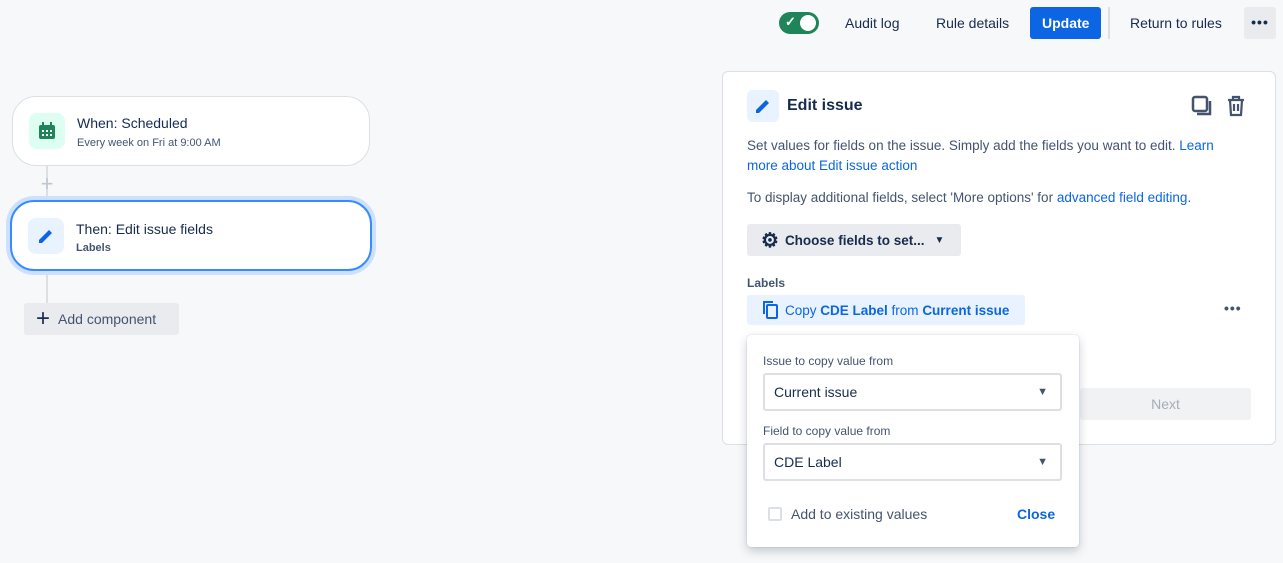  What do you see at coordinates (966, 310) in the screenshot?
I see `chip-source: Current issue` at bounding box center [966, 310].